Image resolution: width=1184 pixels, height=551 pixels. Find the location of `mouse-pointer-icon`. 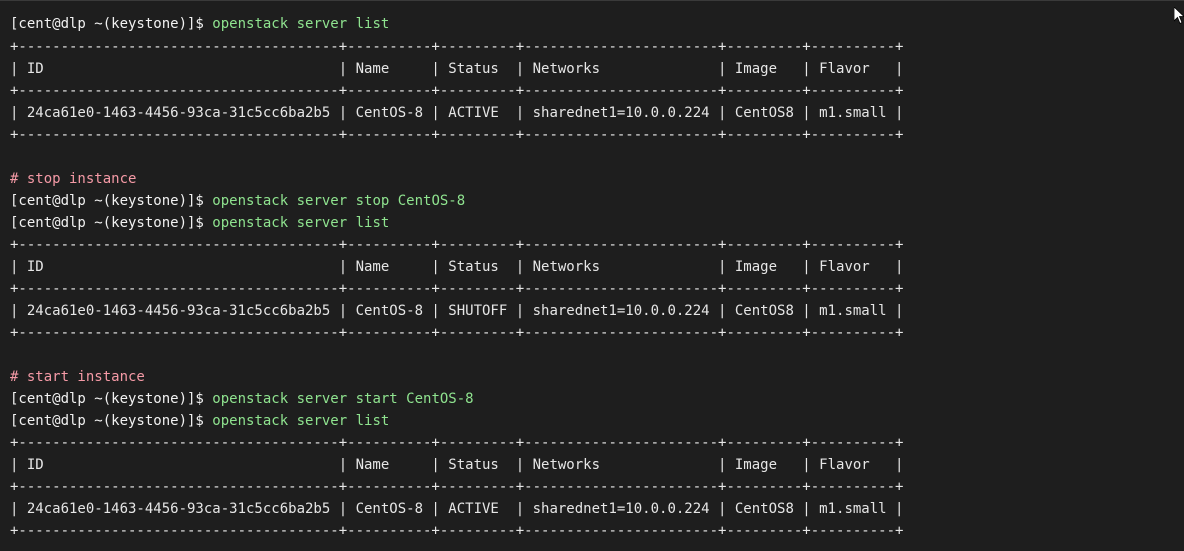

mouse-pointer-icon is located at coordinates (1179, 16).